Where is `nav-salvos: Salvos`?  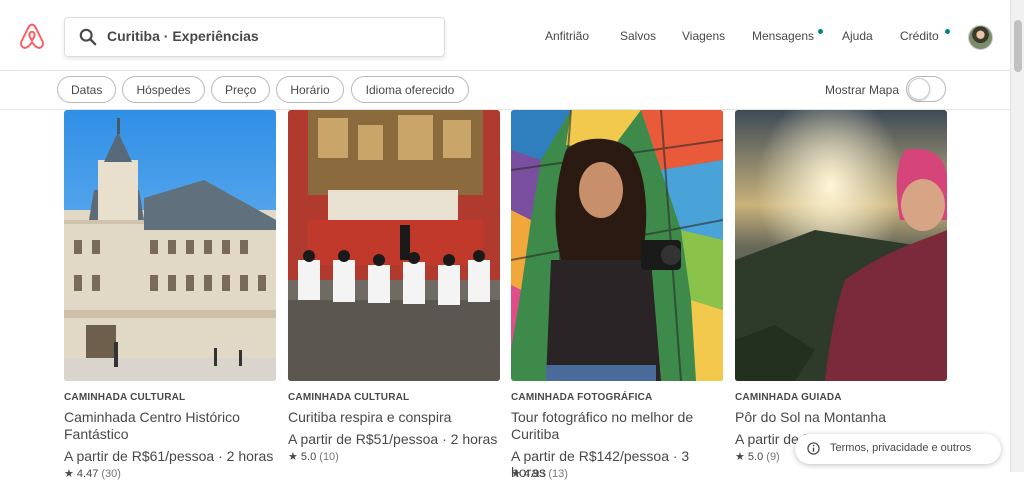
nav-salvos: Salvos is located at coordinates (638, 36).